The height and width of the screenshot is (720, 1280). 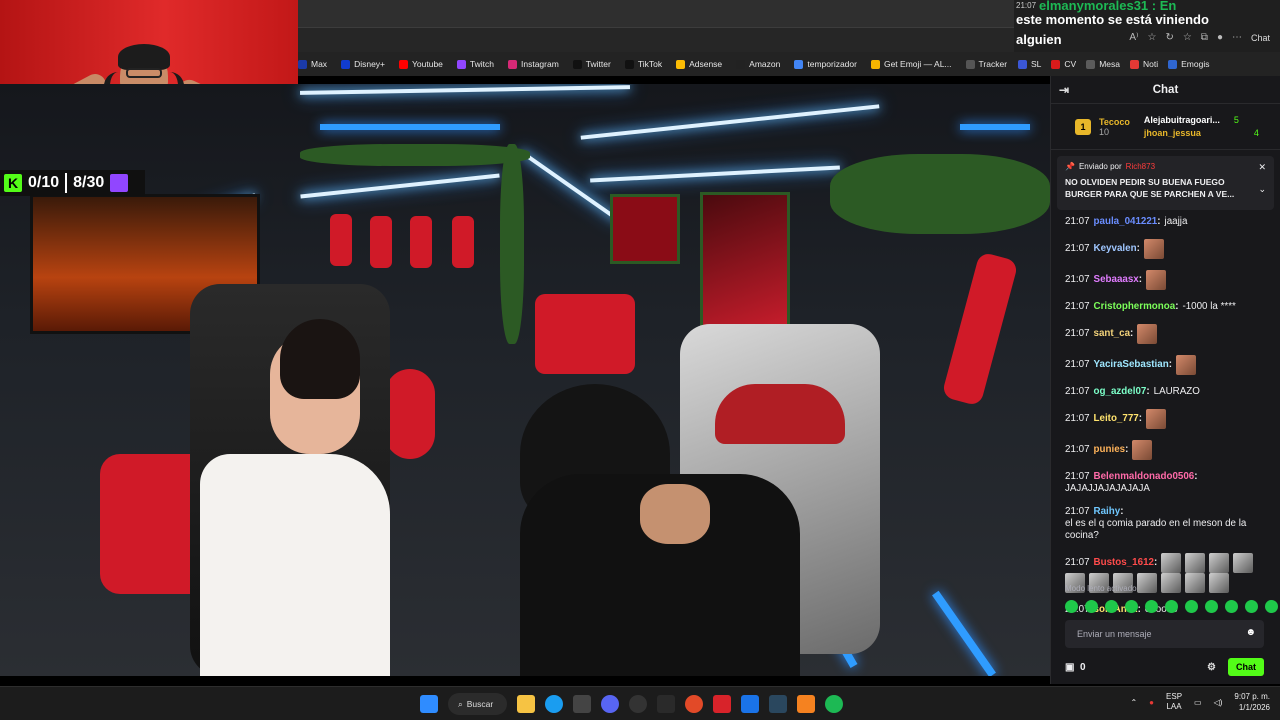 What do you see at coordinates (1167, 392) in the screenshot?
I see `chat-message: 21:07 og_azdel07: LAURAZO` at bounding box center [1167, 392].